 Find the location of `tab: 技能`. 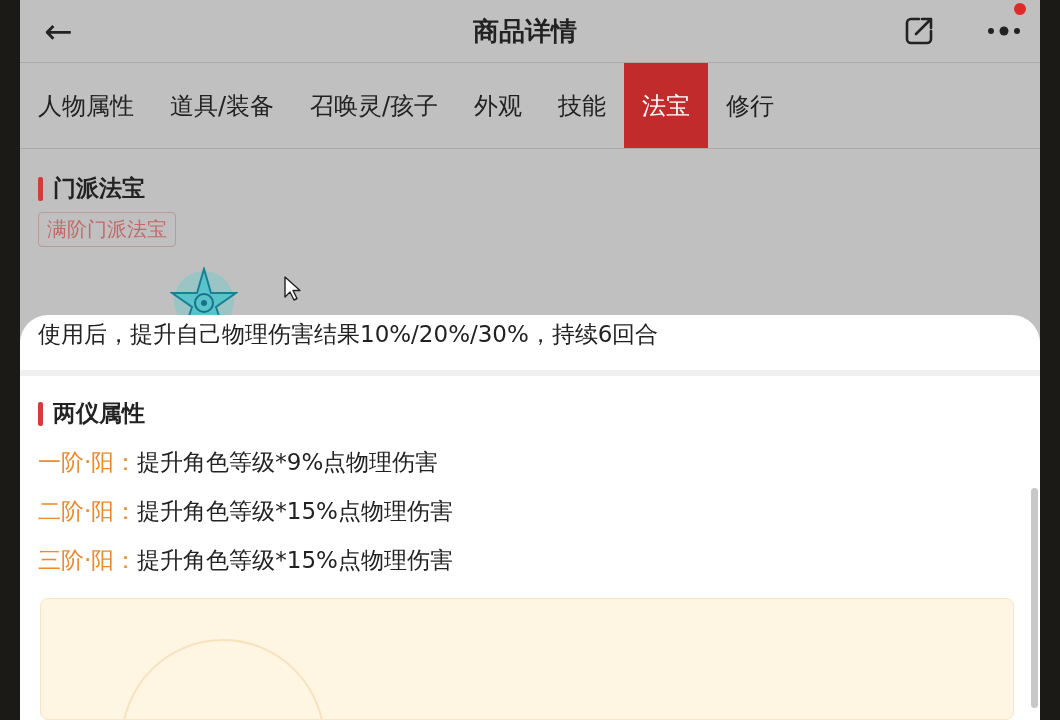

tab: 技能 is located at coordinates (582, 105).